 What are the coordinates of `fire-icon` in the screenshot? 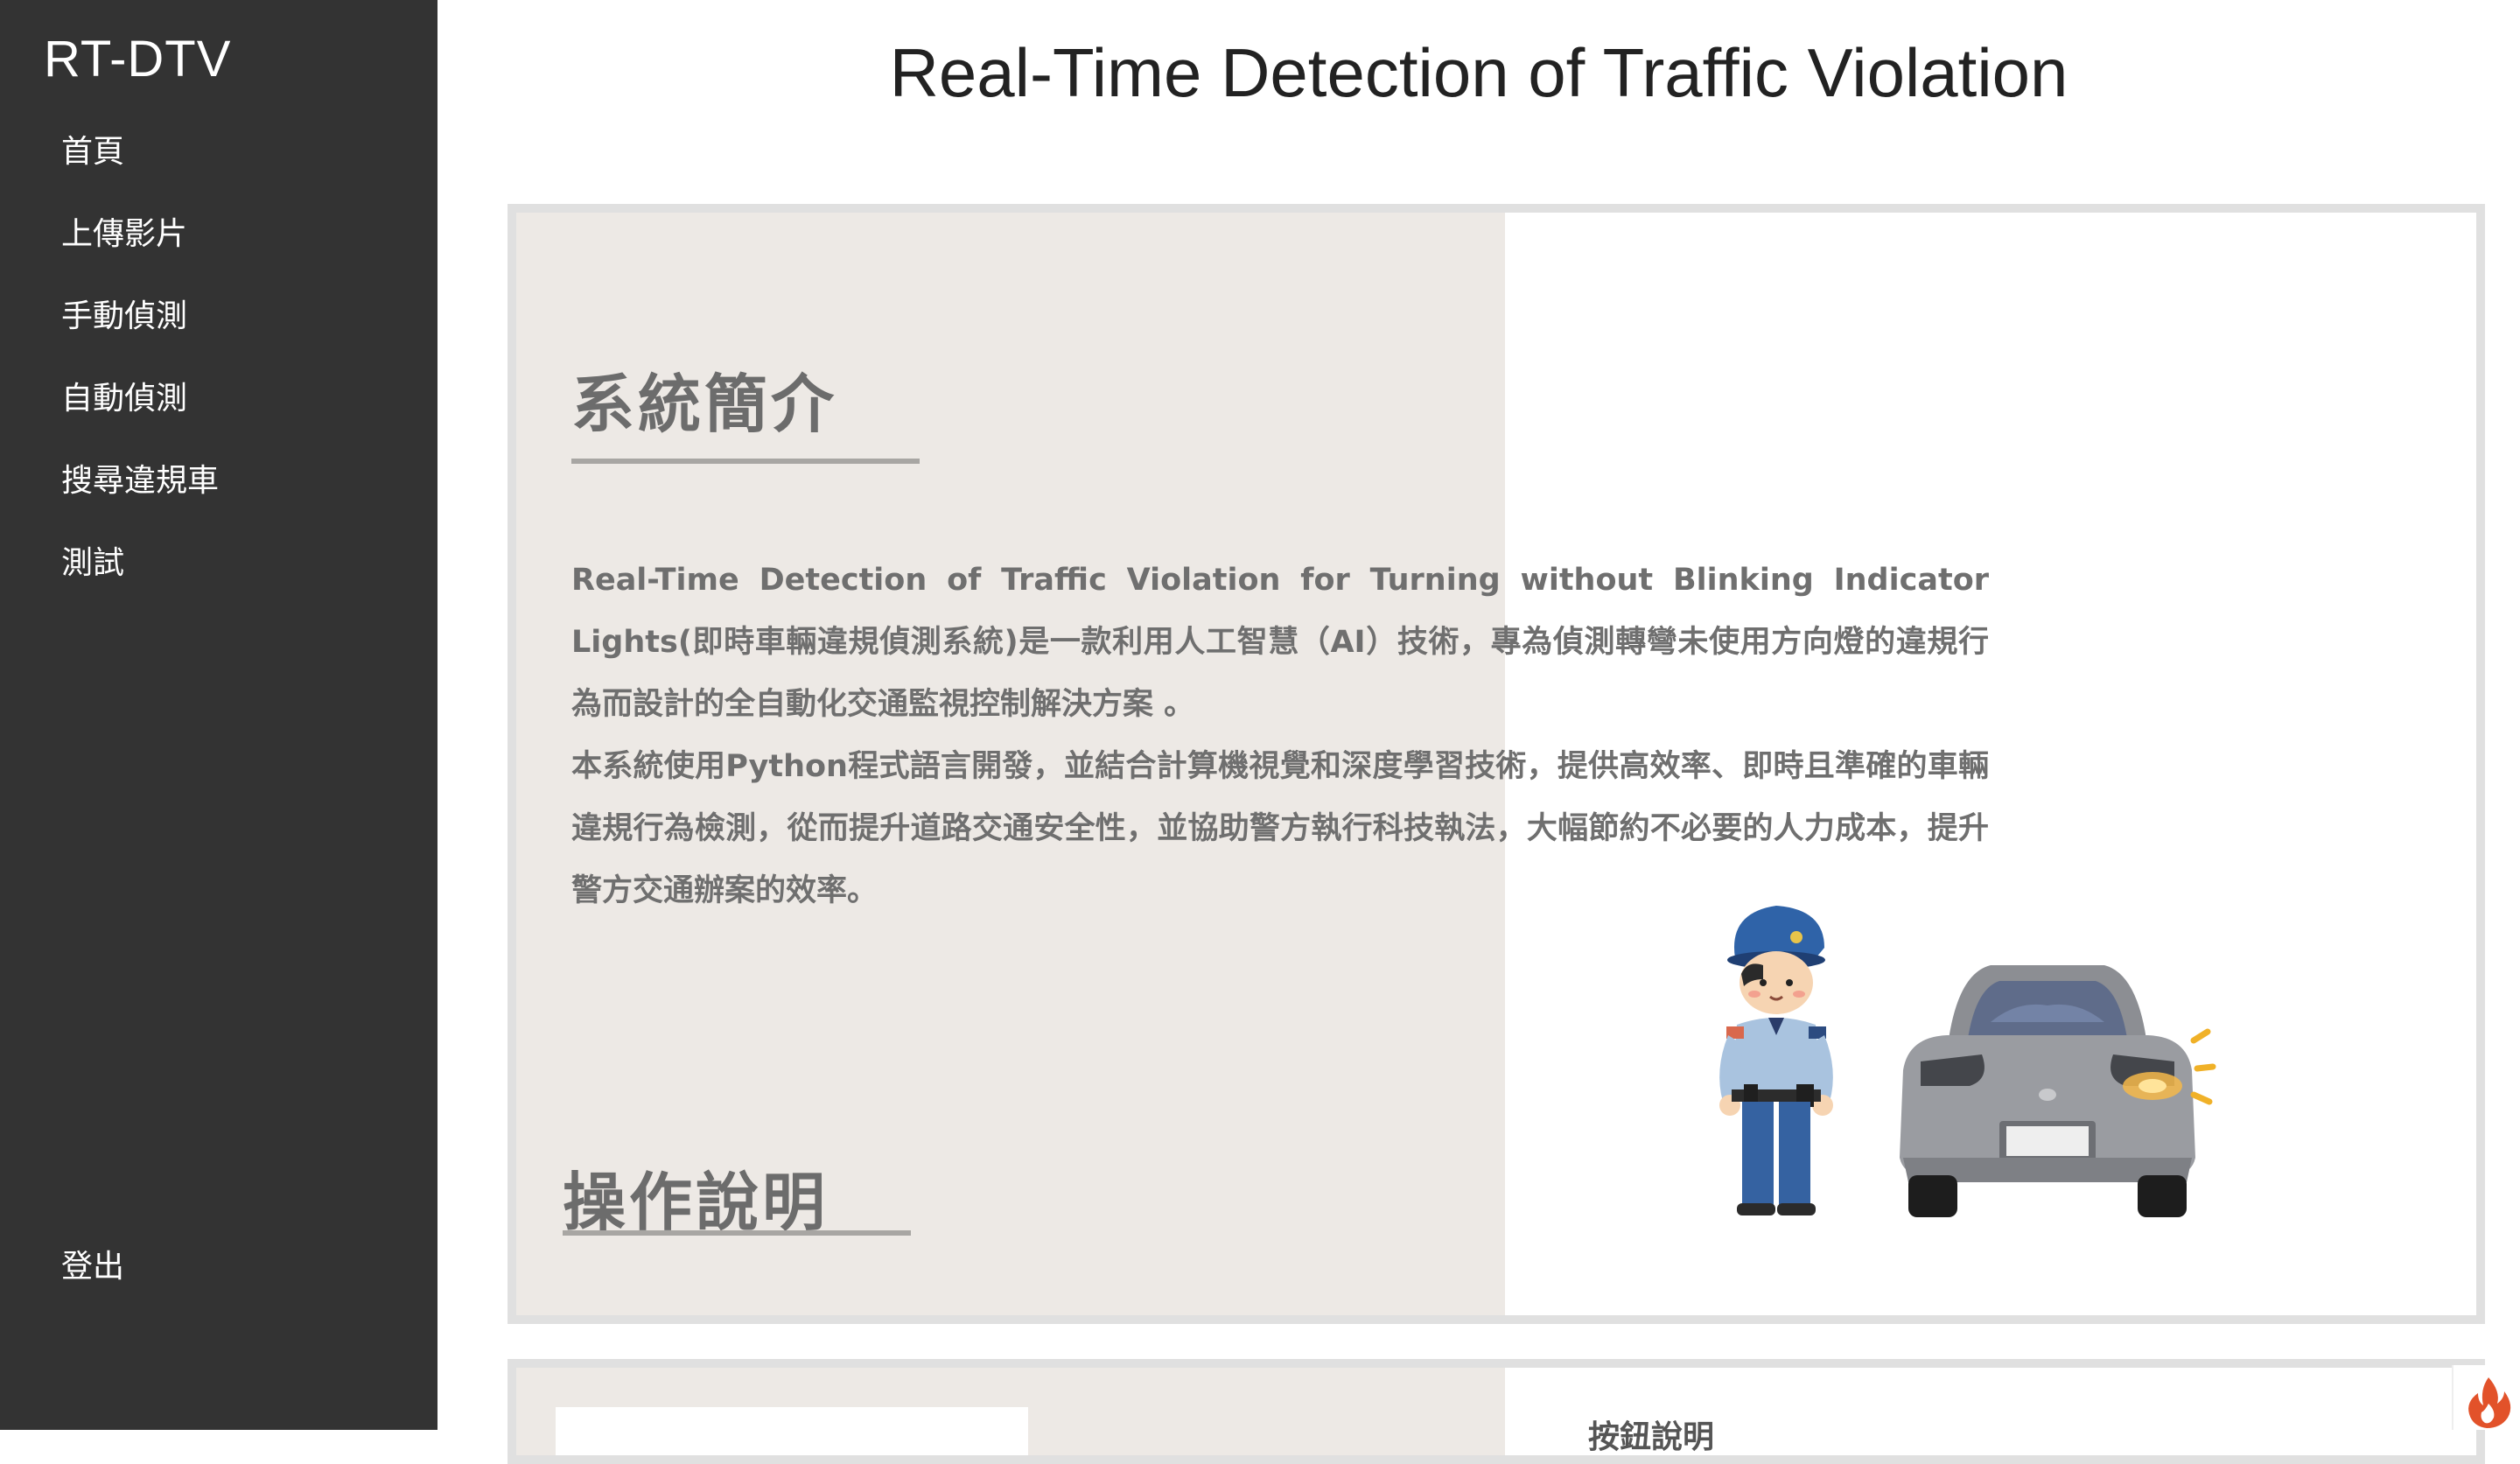 It's located at (2489, 1402).